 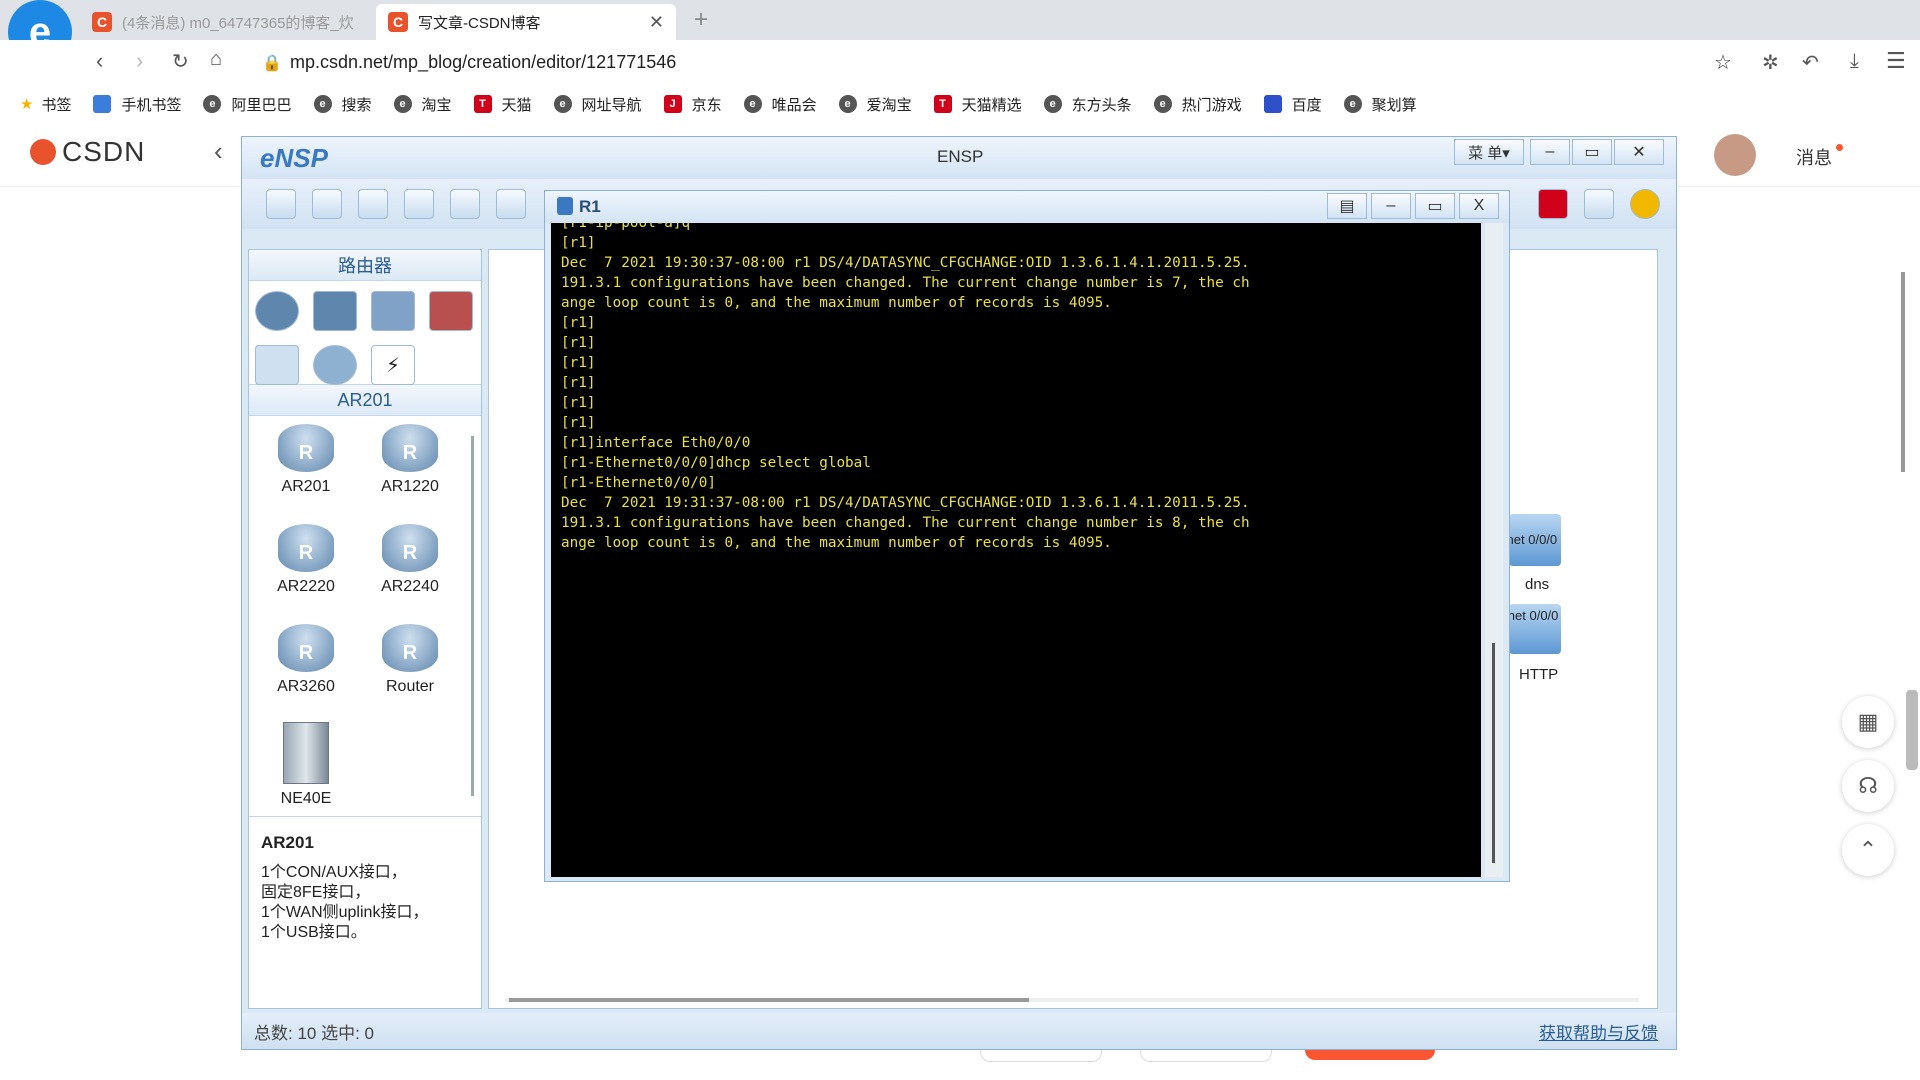 What do you see at coordinates (306, 765) in the screenshot?
I see `device-ne40e: NE40E` at bounding box center [306, 765].